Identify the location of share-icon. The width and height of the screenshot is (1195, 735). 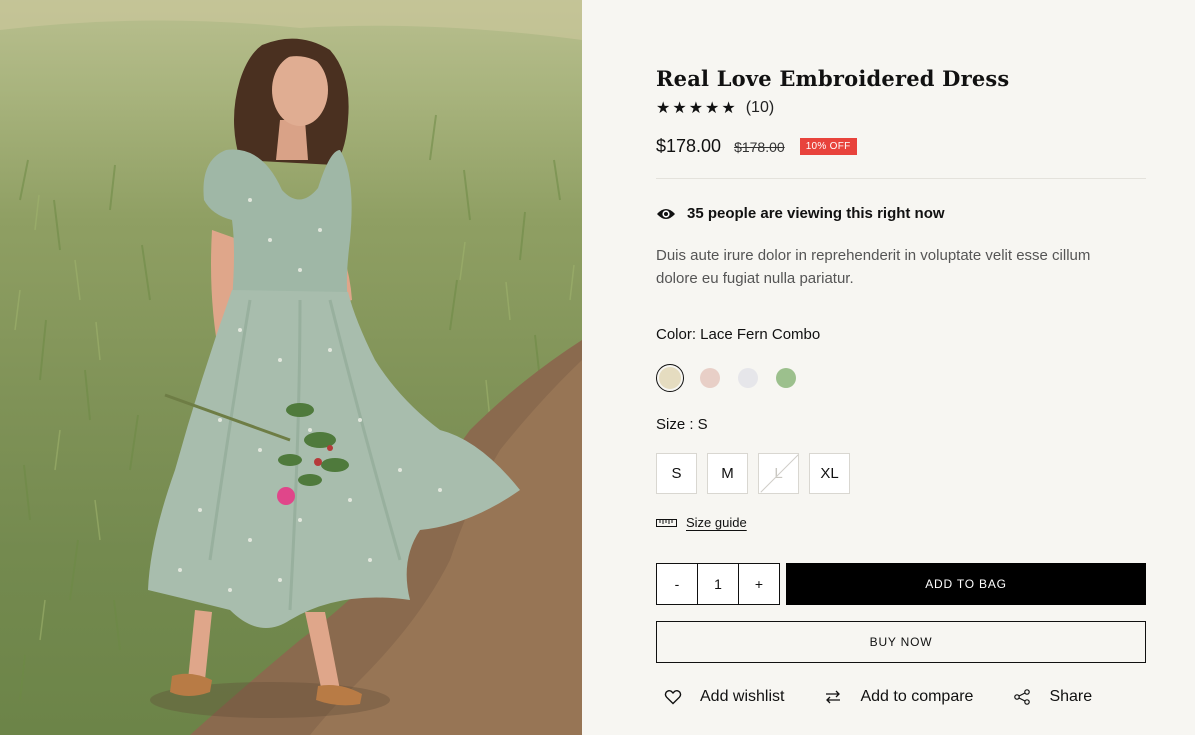
(1022, 697).